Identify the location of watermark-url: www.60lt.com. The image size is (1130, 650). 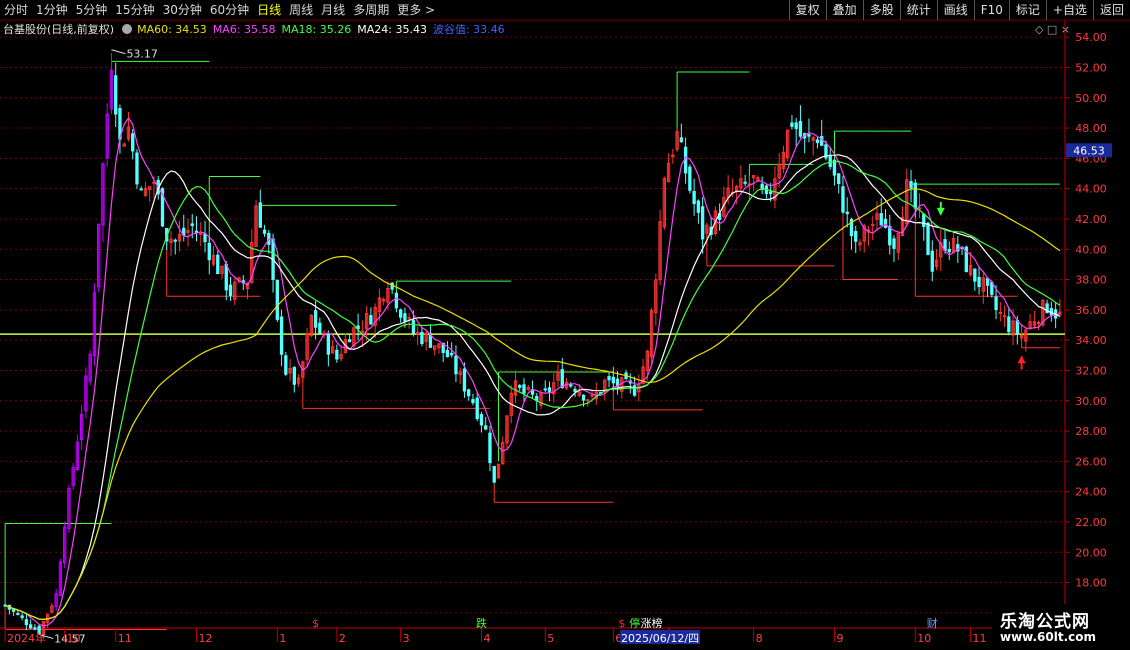
(1048, 637).